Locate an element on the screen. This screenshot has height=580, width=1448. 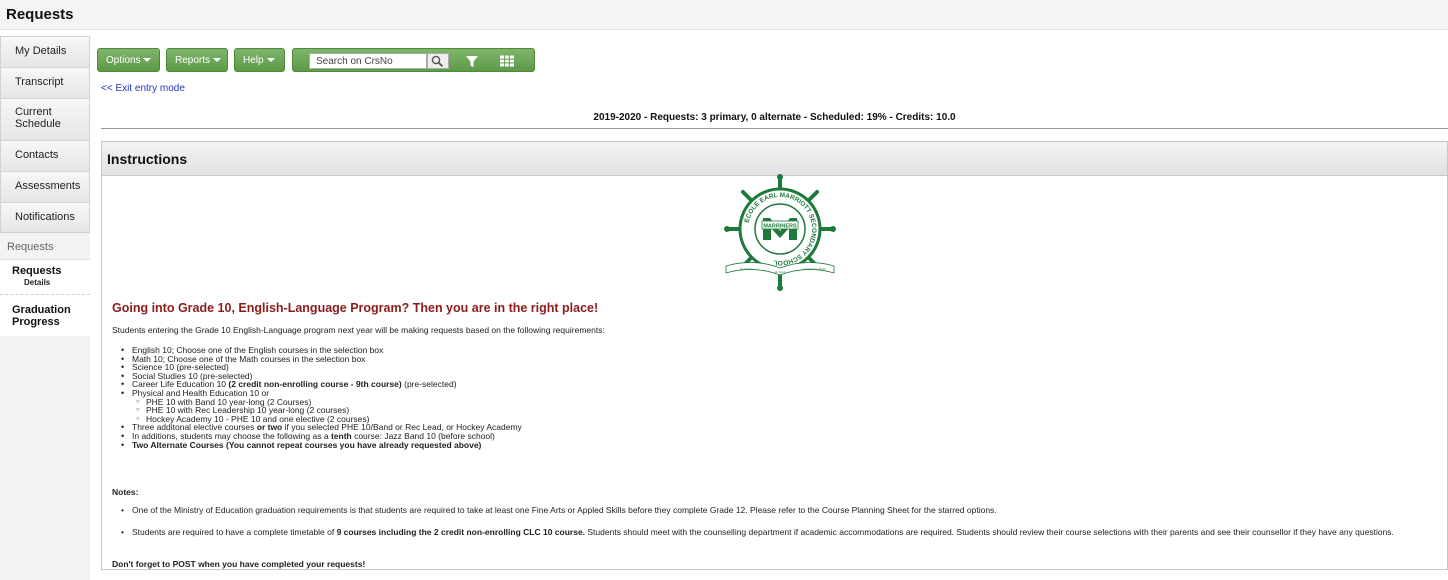
sidebar-item-graduation-progress: Graduation Progress is located at coordinates (45, 315).